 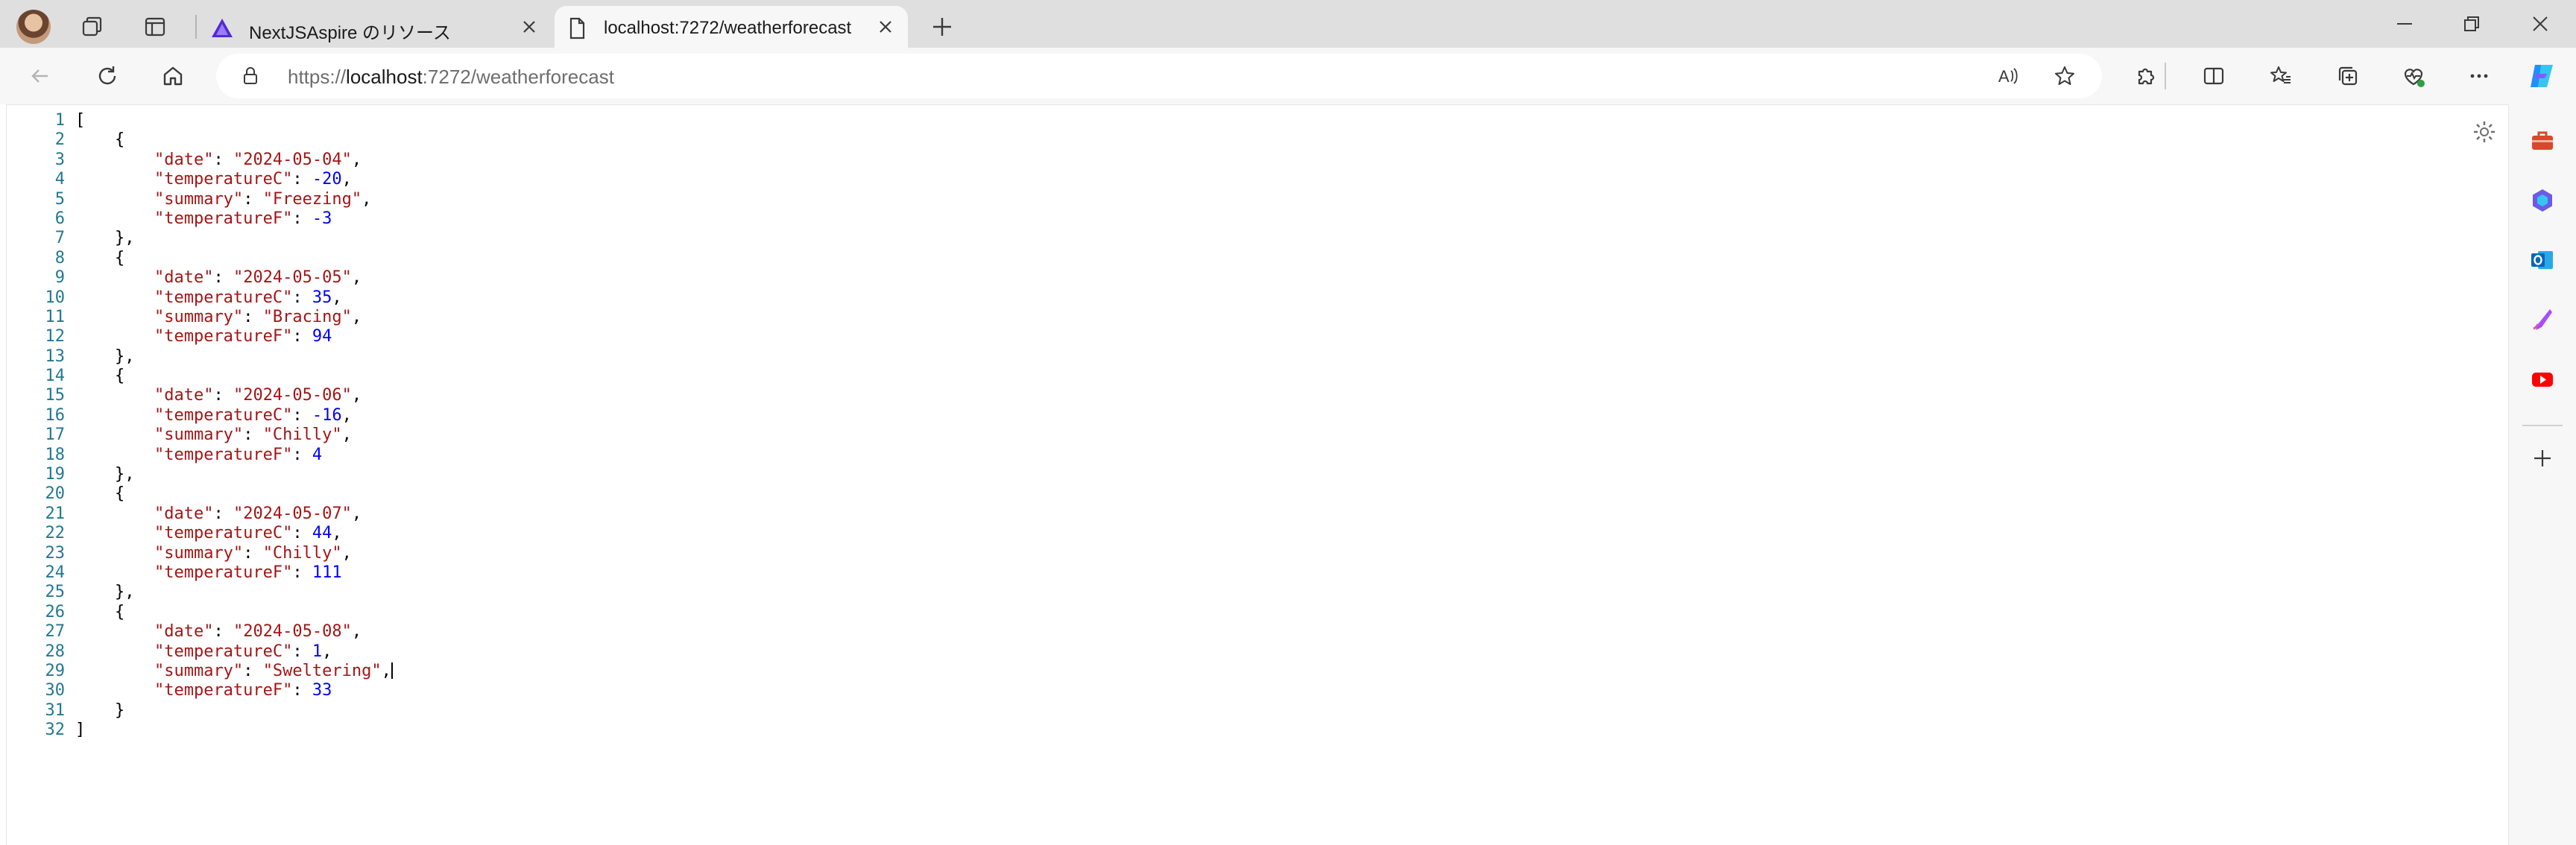 What do you see at coordinates (2542, 200) in the screenshot?
I see `m365-icon` at bounding box center [2542, 200].